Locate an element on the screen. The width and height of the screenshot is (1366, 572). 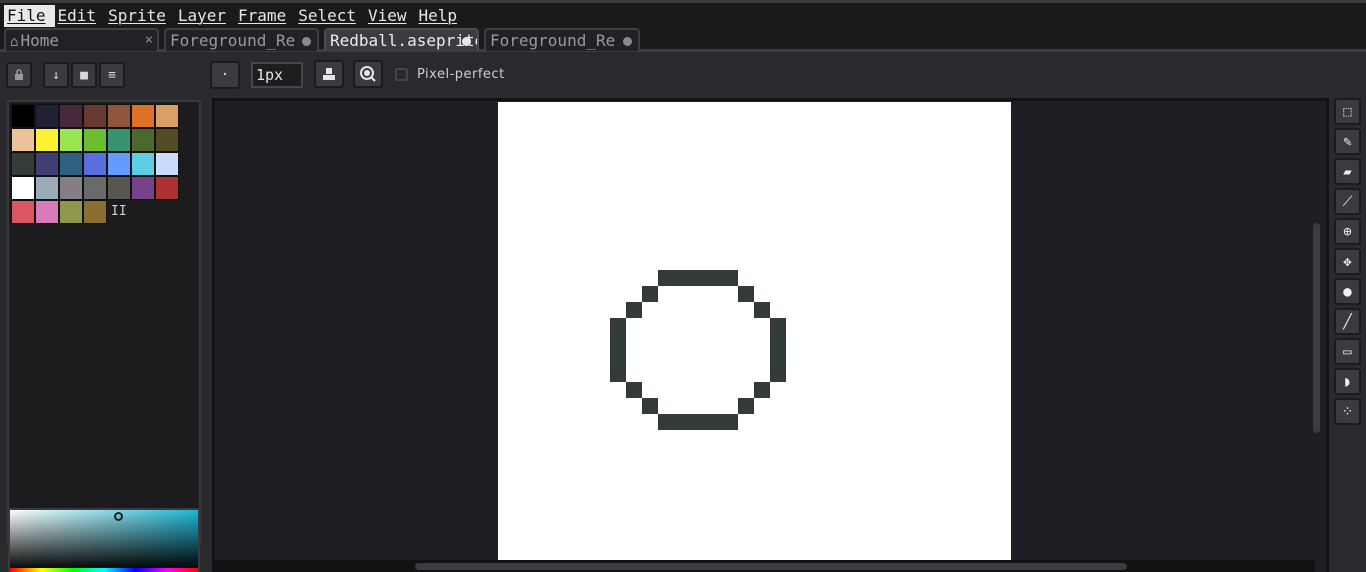
menu-help: Help is located at coordinates (441, 16).